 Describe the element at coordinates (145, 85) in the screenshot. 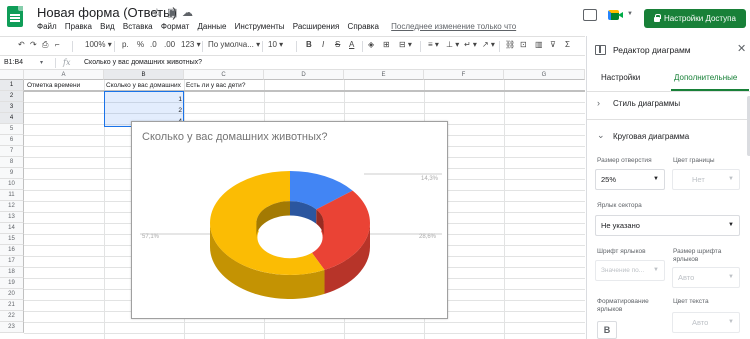

I see `cell-b1: Сколько у вас домашних` at that location.